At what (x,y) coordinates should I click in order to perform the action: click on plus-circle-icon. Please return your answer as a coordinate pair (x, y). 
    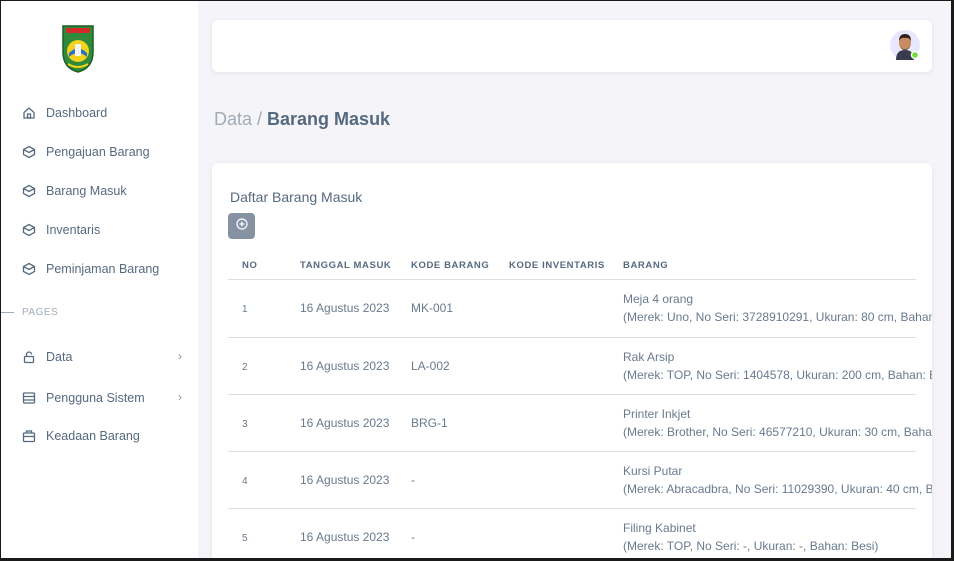
    Looking at the image, I should click on (241, 226).